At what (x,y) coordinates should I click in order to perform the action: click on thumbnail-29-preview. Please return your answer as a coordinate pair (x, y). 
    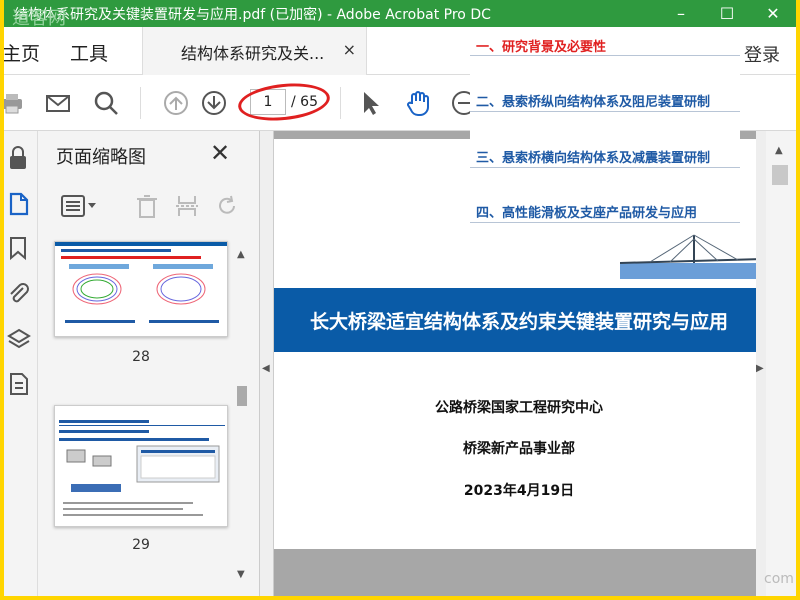
    Looking at the image, I should click on (142, 468).